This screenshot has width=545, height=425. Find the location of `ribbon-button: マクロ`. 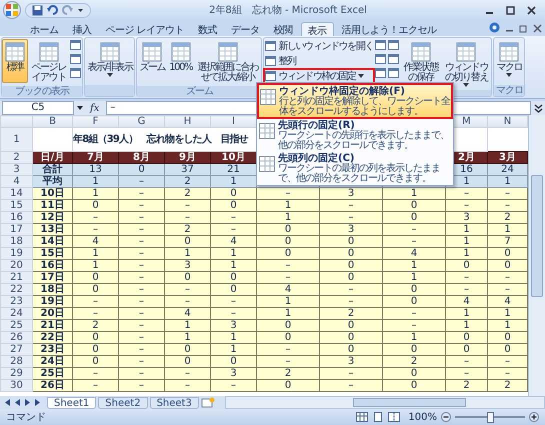

ribbon-button: マクロ is located at coordinates (509, 61).